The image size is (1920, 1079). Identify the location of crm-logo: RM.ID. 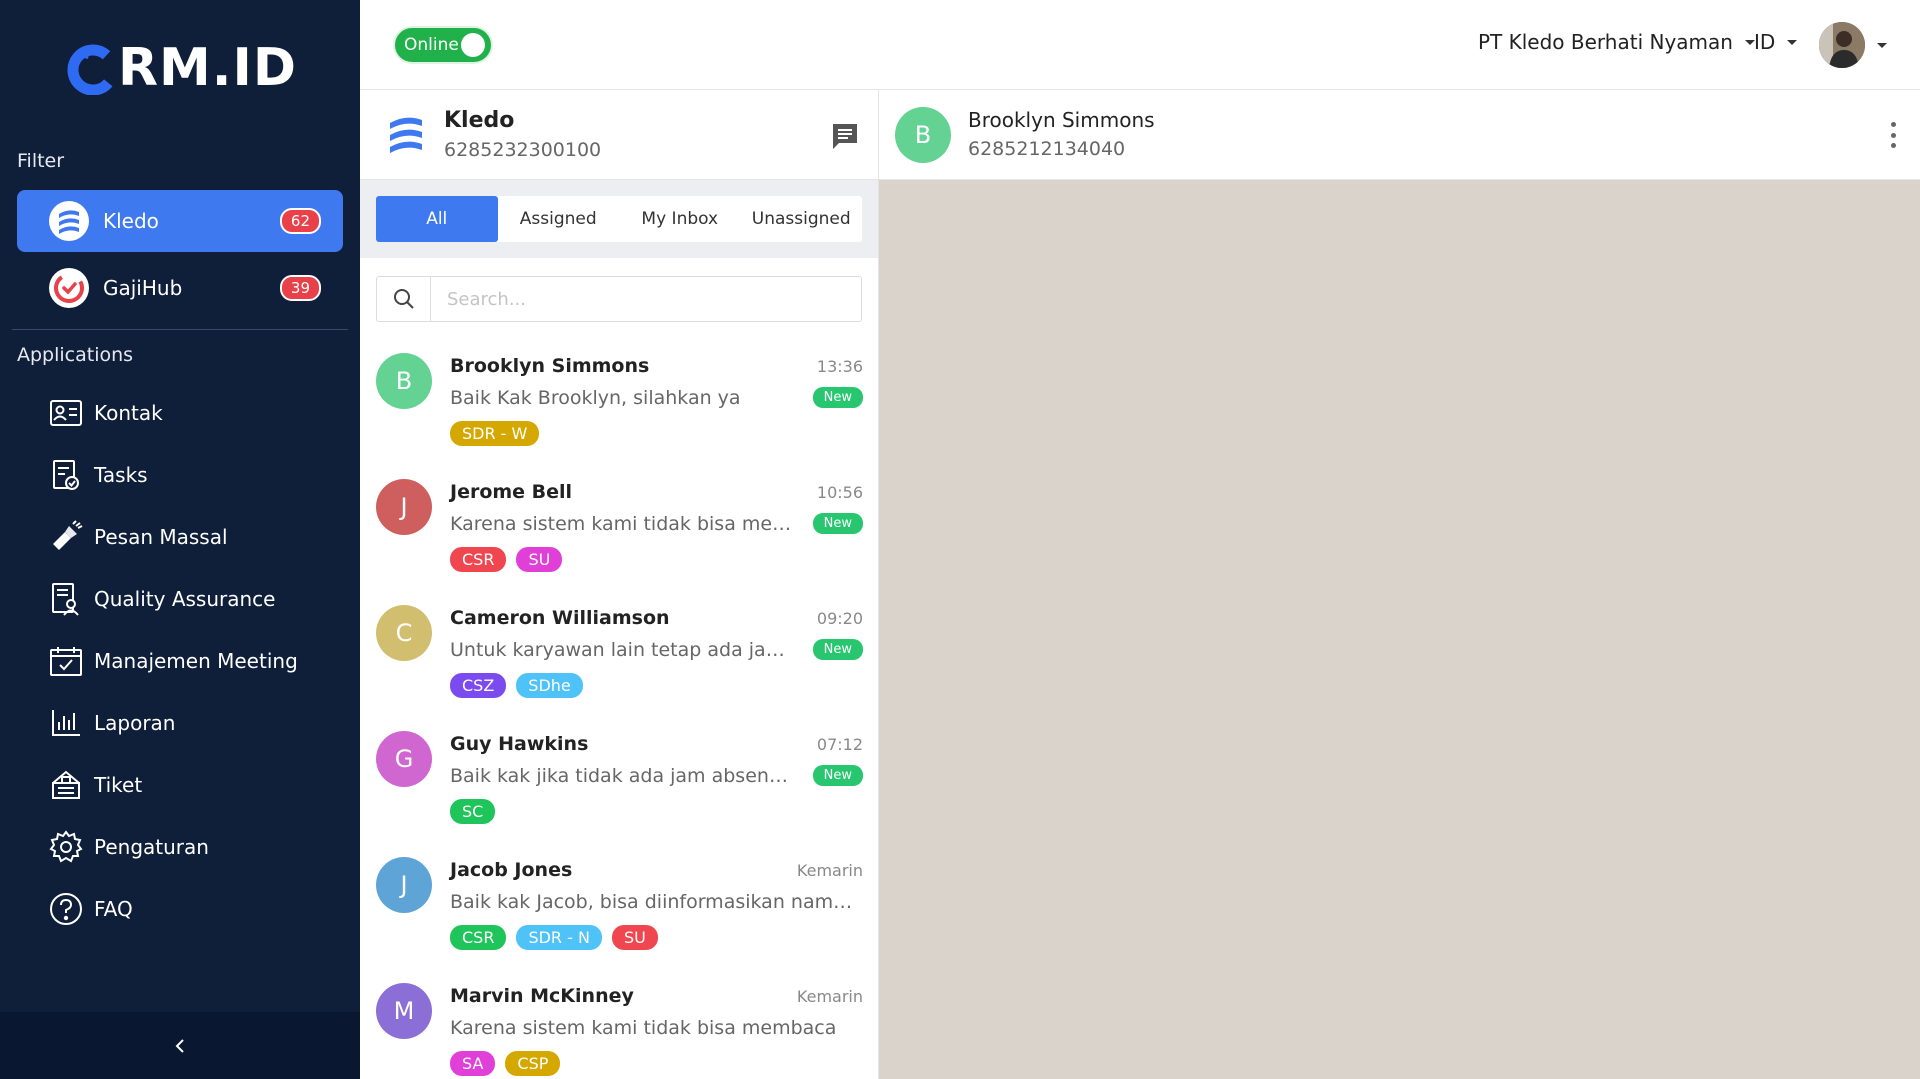
(181, 68).